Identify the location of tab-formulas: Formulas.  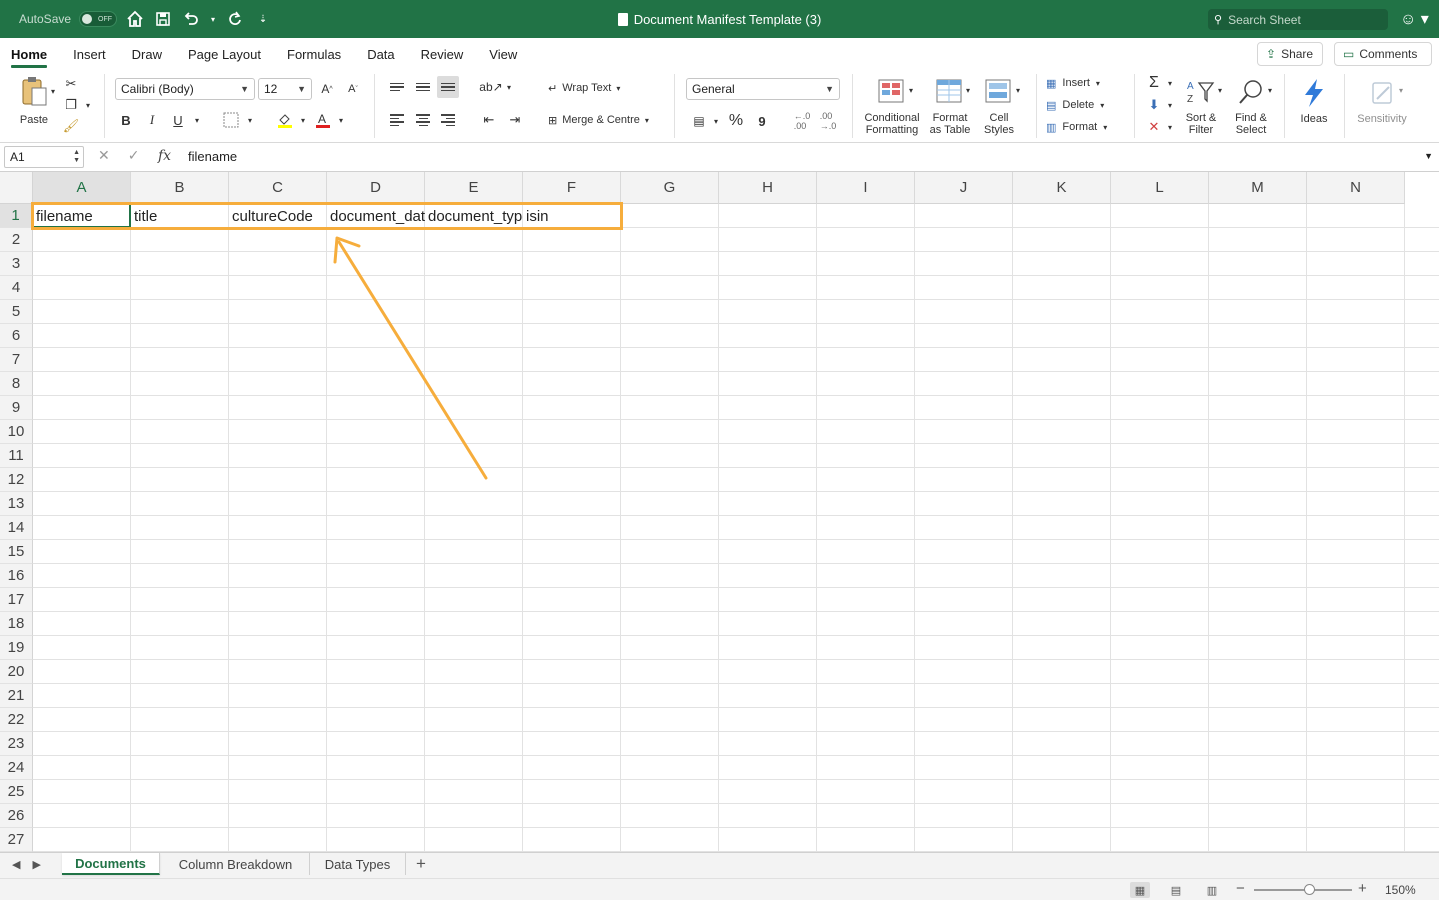
(314, 54).